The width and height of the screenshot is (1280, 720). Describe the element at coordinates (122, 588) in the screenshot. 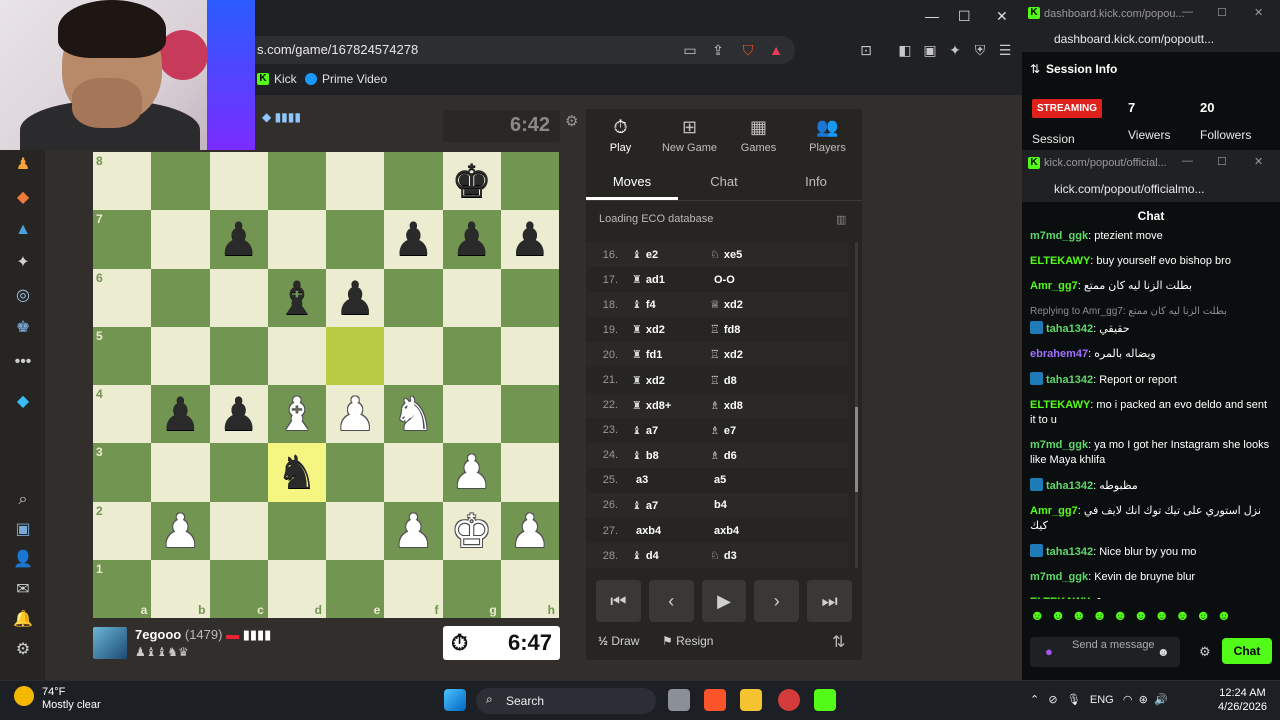

I see `square-a1: 1a` at that location.